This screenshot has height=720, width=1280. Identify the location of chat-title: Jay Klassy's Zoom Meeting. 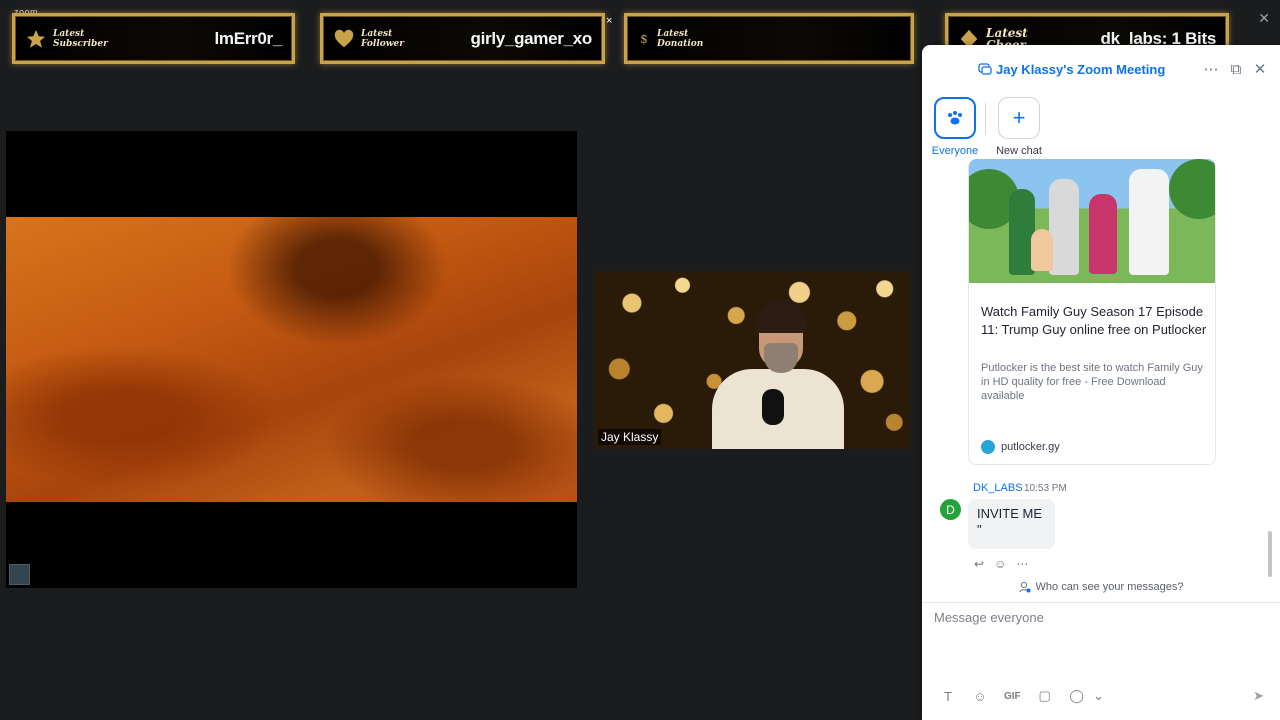
(1071, 69).